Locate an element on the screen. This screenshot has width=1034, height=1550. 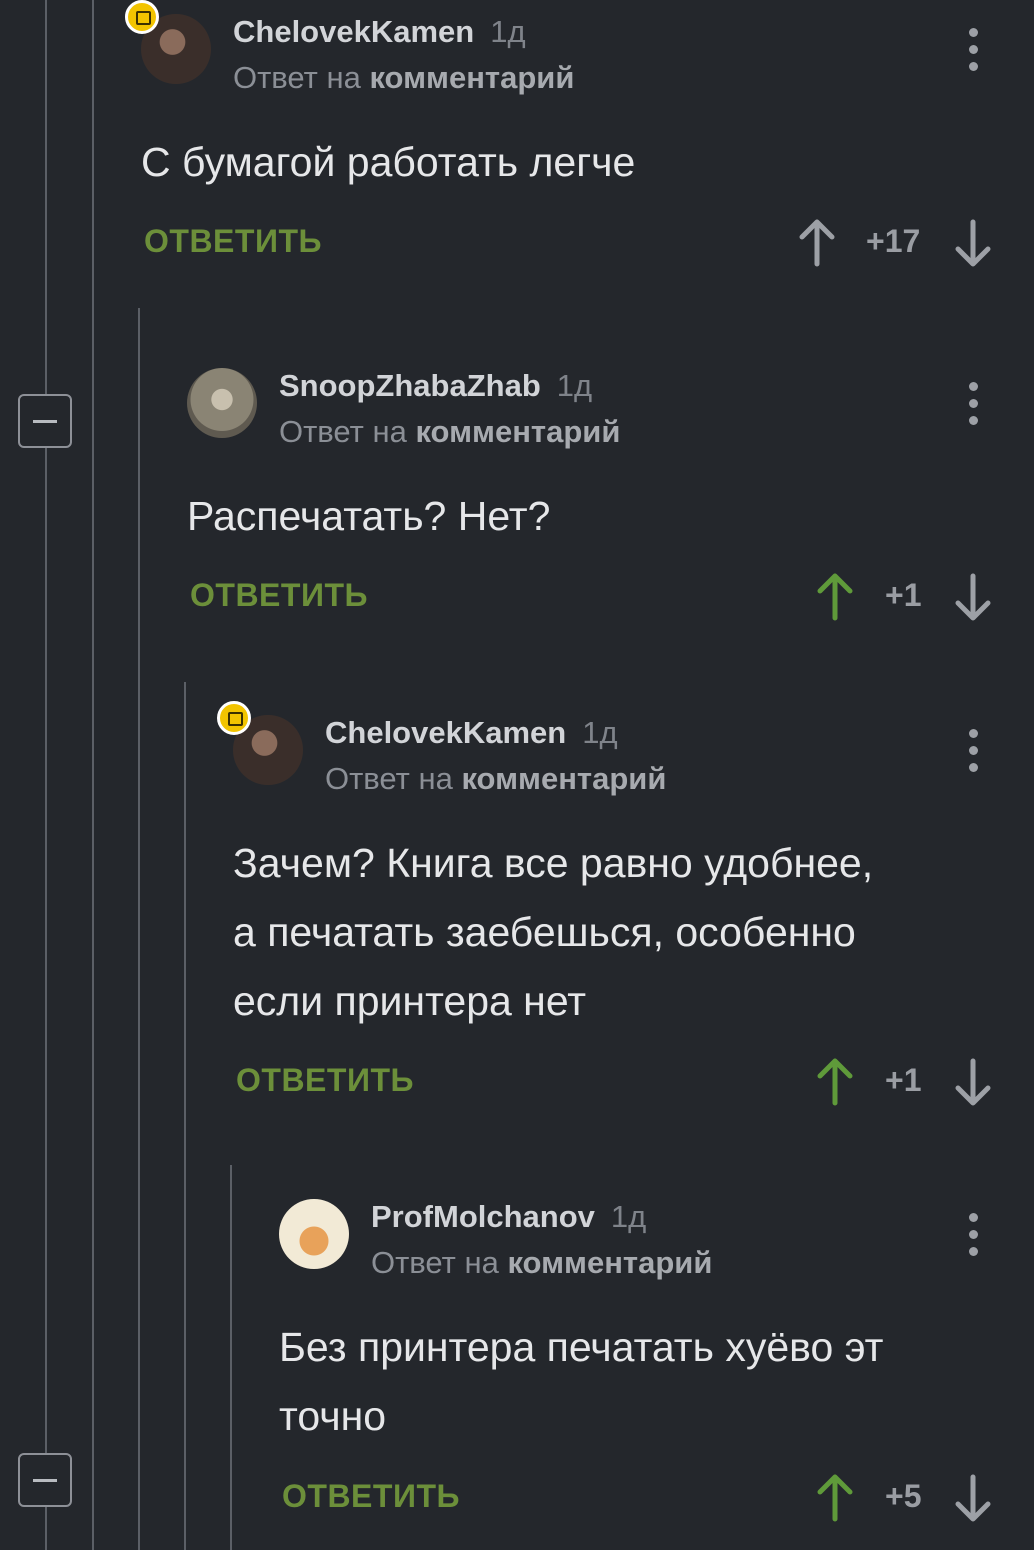
username: ProfMolchanov 1д is located at coordinates (508, 1217).